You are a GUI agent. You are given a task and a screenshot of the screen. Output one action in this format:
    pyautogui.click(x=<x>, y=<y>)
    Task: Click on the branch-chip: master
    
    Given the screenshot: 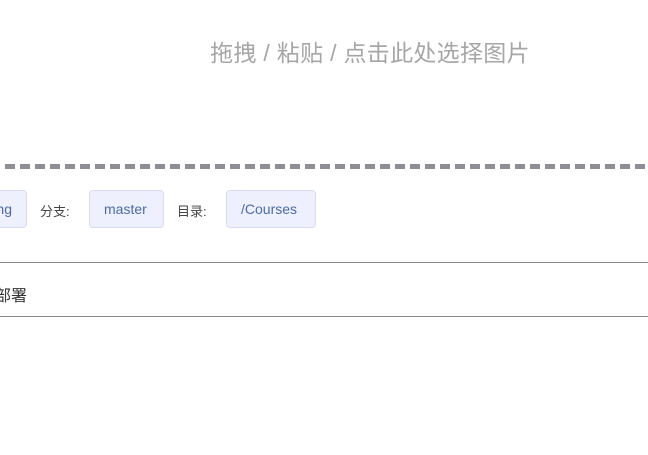 What is the action you would take?
    pyautogui.click(x=126, y=209)
    